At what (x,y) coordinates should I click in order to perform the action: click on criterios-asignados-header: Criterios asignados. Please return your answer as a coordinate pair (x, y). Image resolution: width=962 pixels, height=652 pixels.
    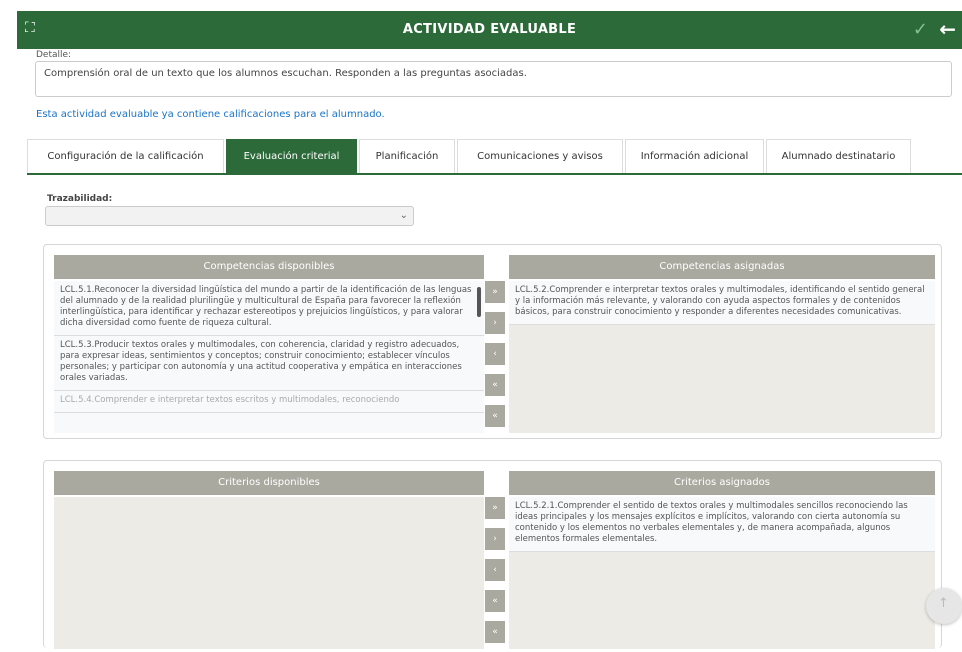
    Looking at the image, I should click on (722, 483).